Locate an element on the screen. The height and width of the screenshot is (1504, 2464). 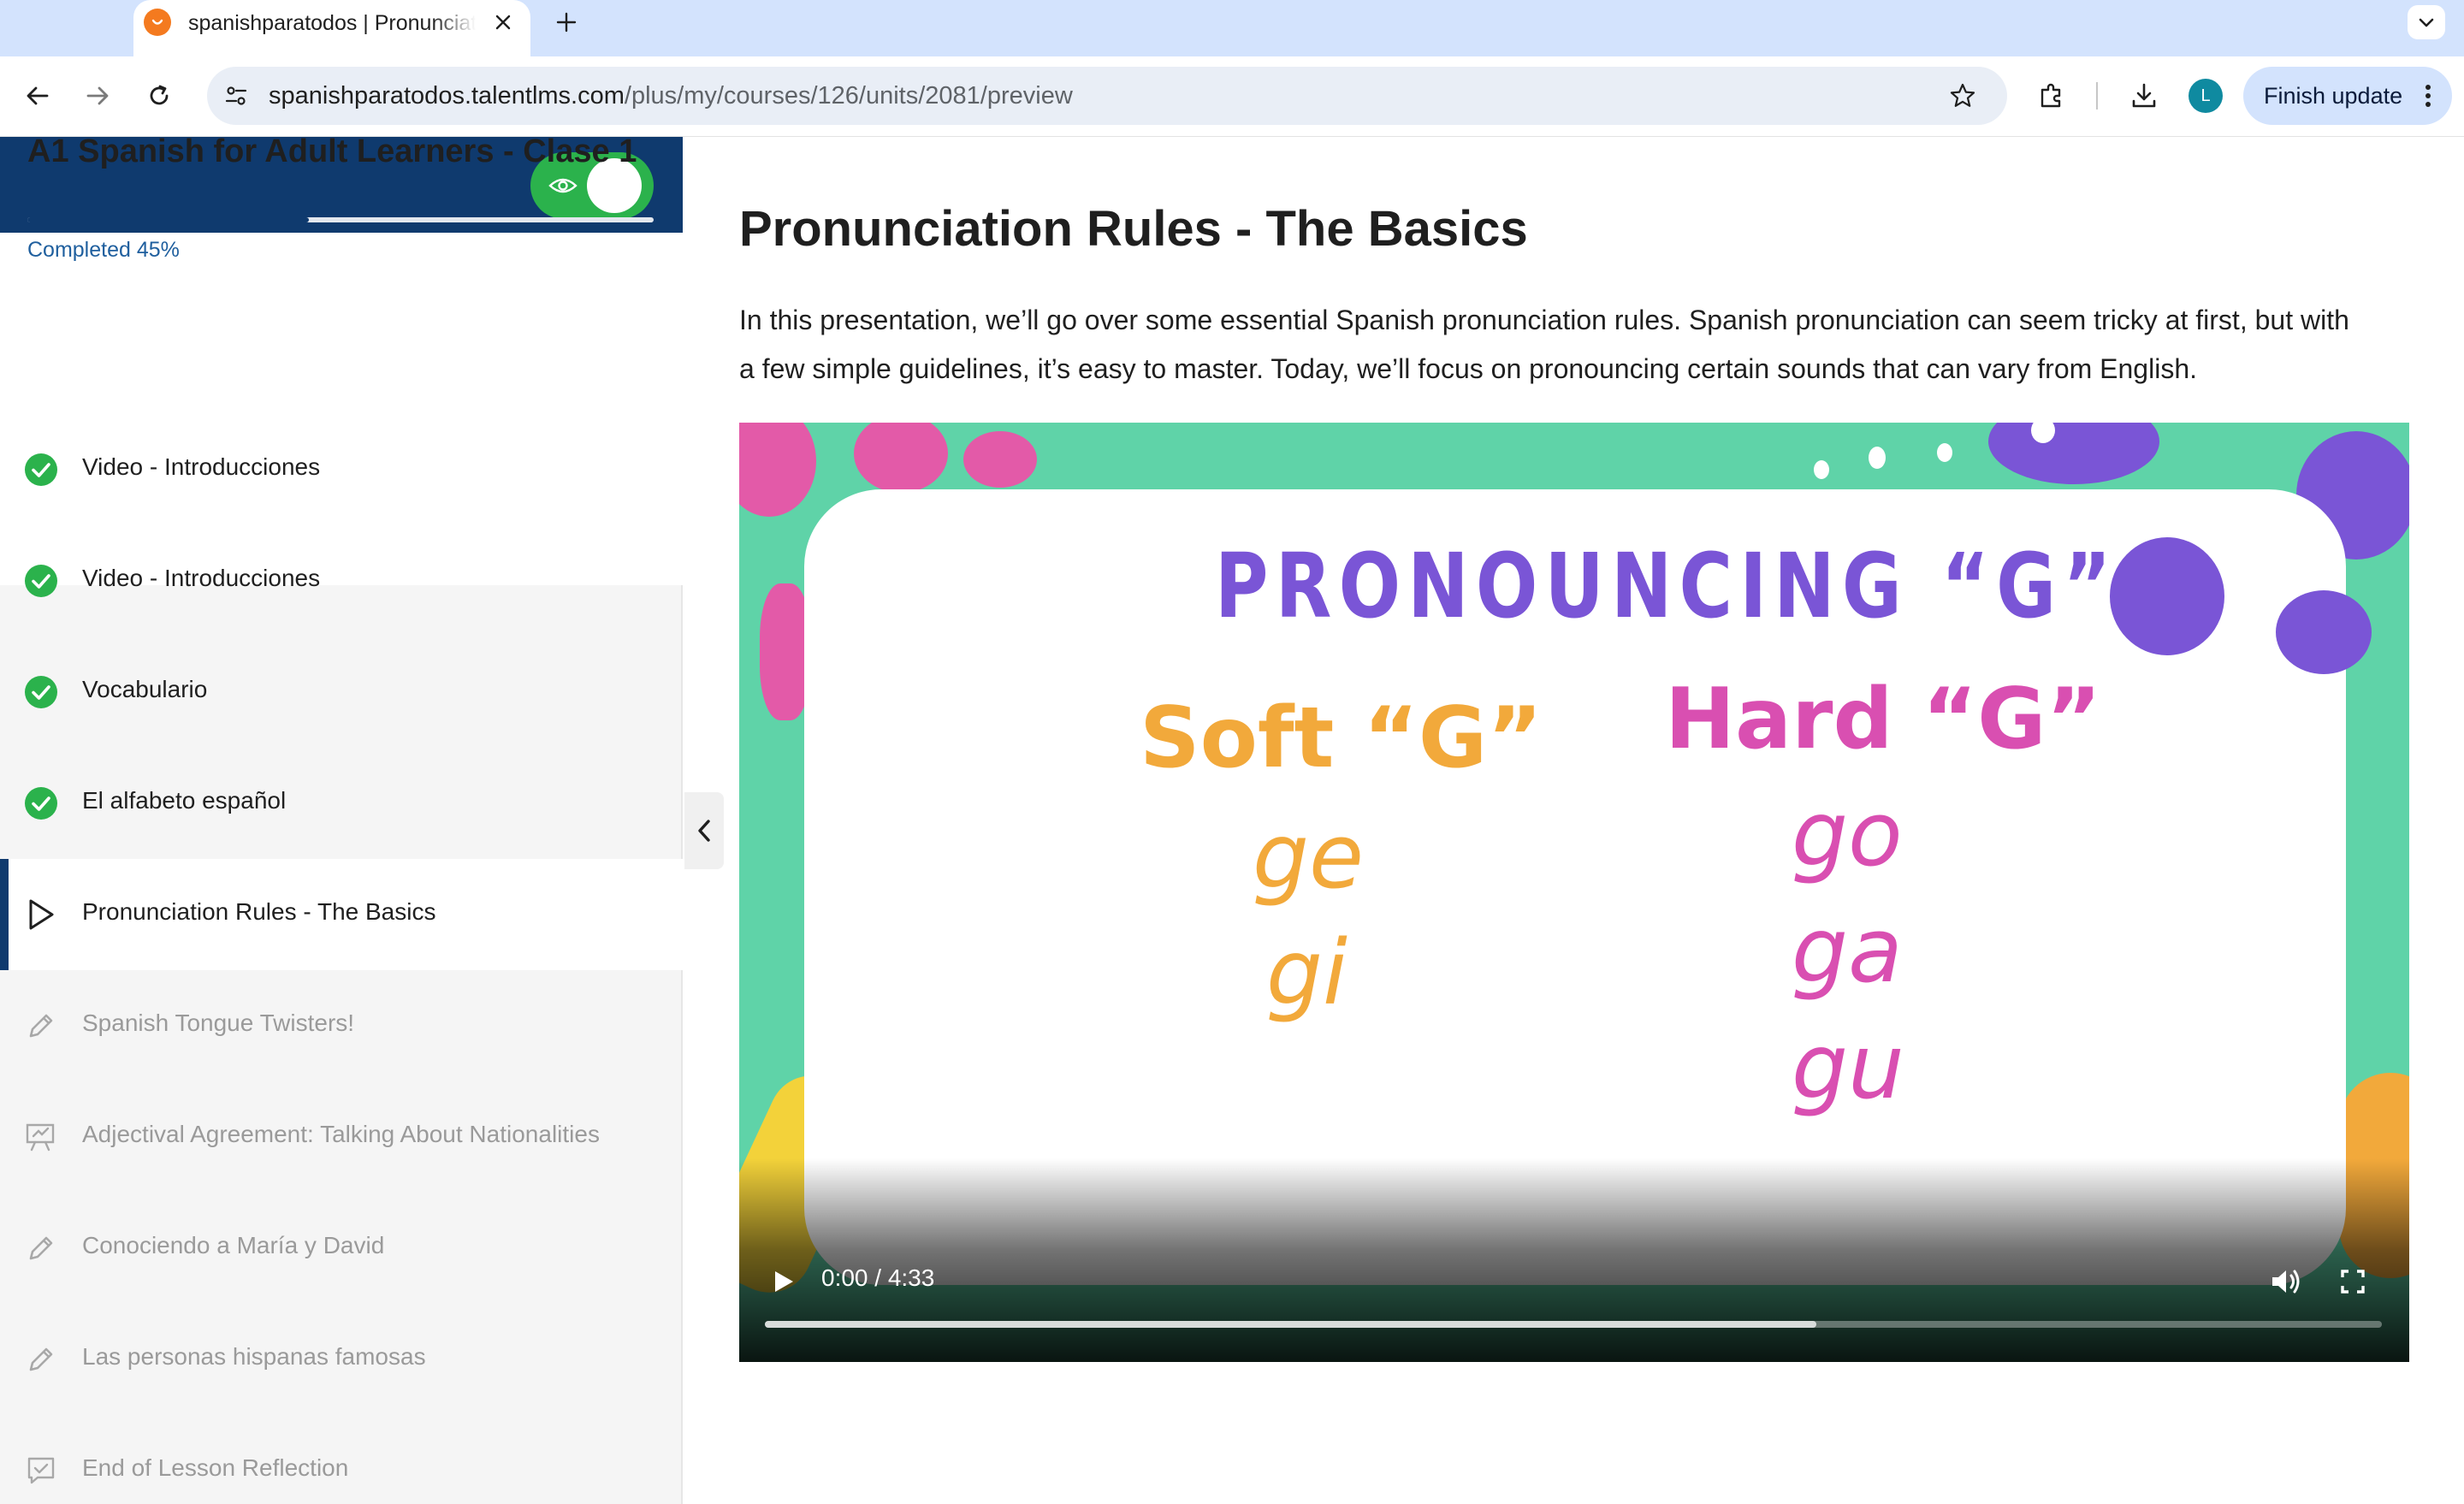
video-time: 0:00 / 4:33 is located at coordinates (878, 1277).